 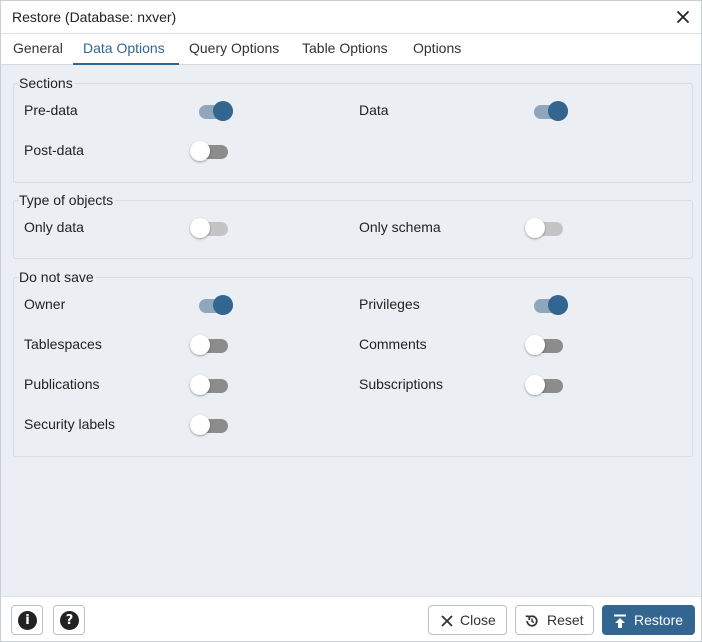 What do you see at coordinates (389, 304) in the screenshot?
I see `label-privileges: Privileges` at bounding box center [389, 304].